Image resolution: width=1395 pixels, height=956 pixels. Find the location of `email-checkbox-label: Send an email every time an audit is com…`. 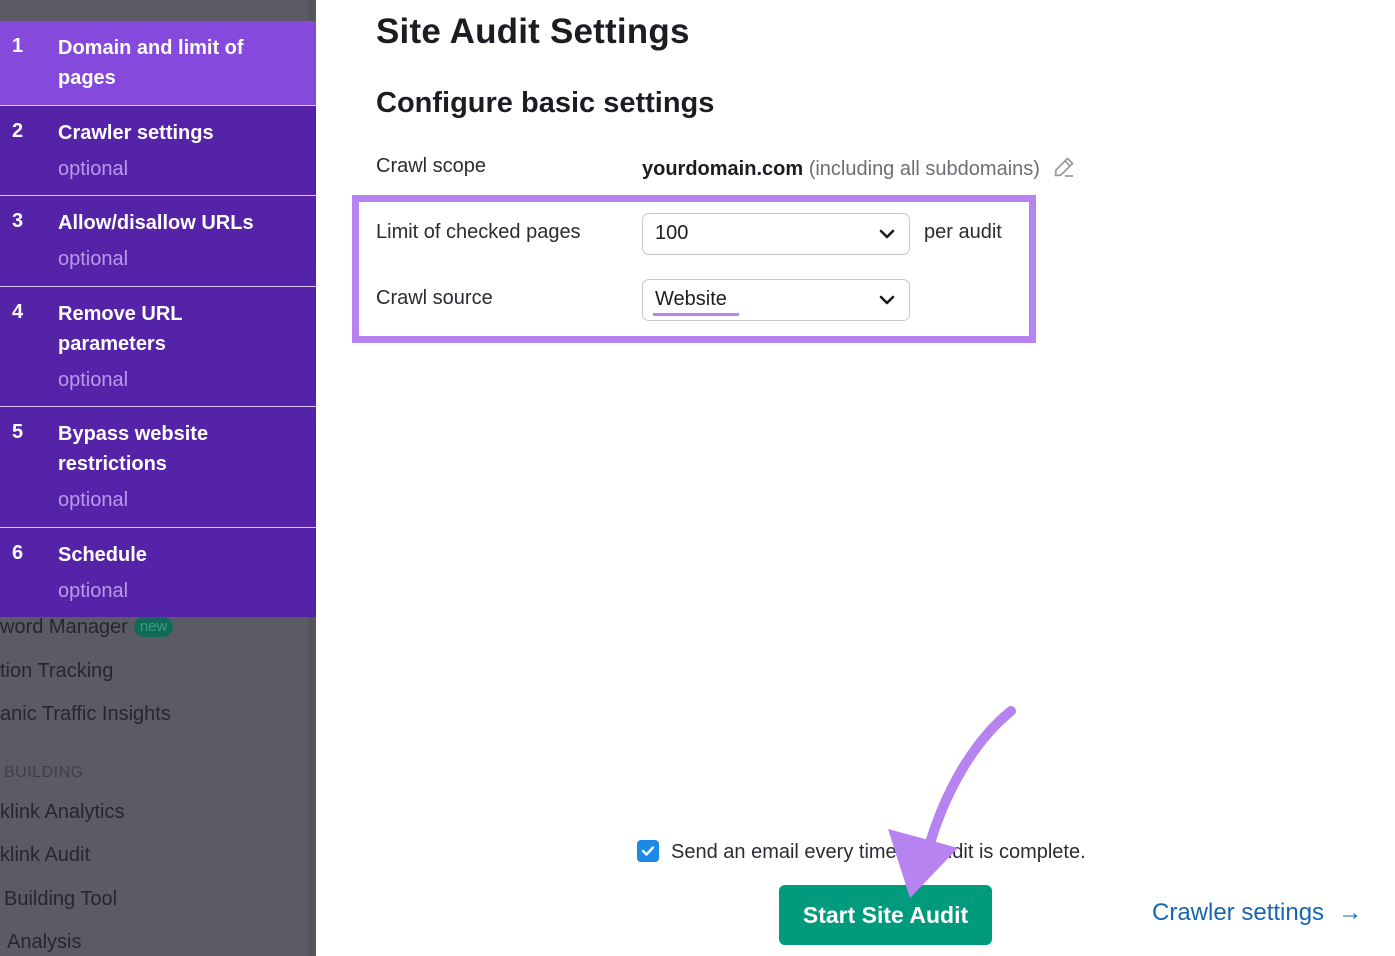

email-checkbox-label: Send an email every time an audit is com… is located at coordinates (878, 852).